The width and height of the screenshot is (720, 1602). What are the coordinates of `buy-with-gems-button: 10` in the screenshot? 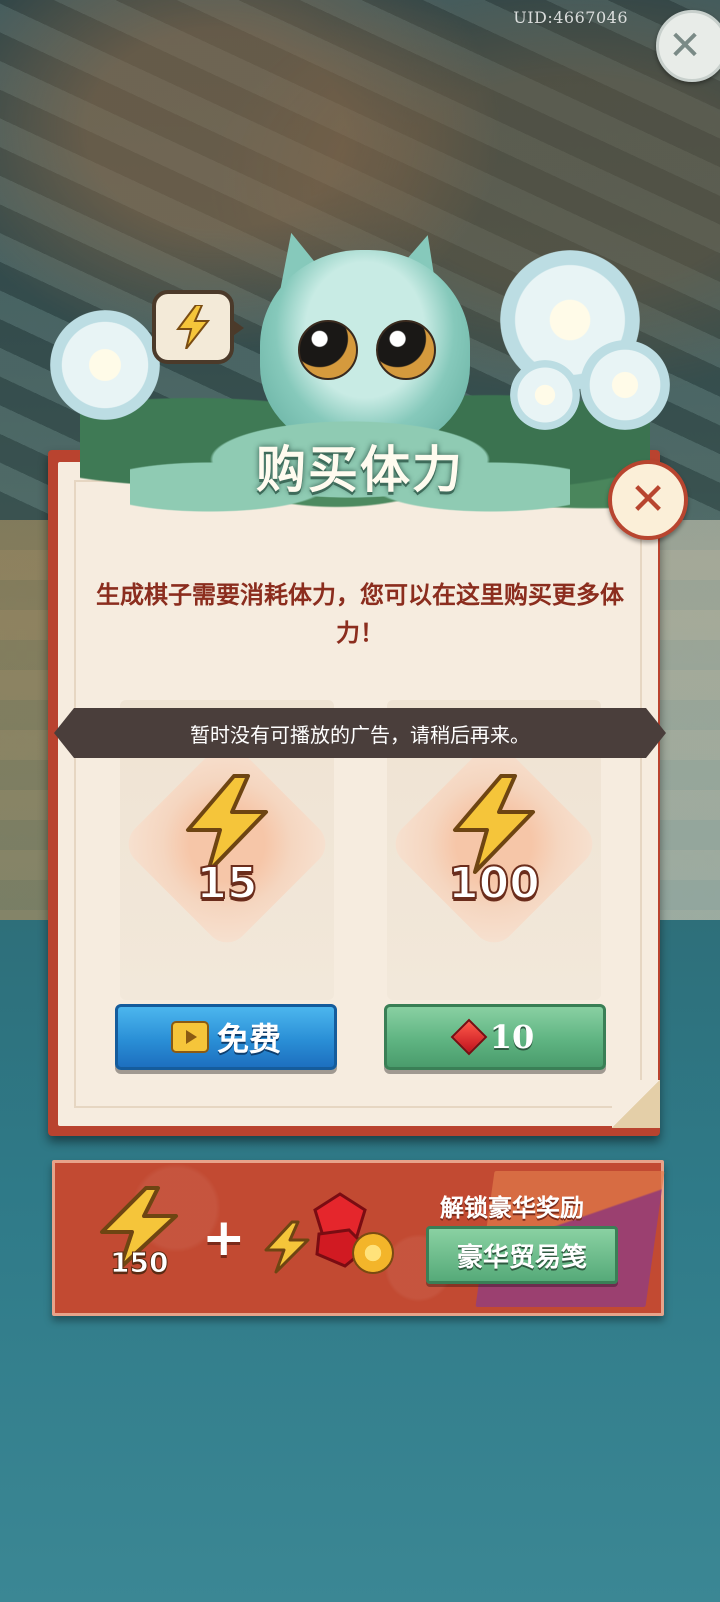 It's located at (495, 1037).